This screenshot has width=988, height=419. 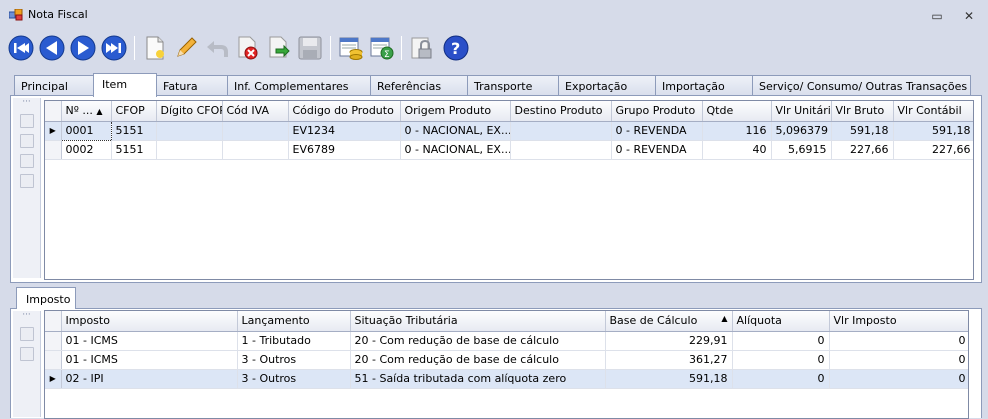 I want to click on cell-numero: 0001, so click(x=86, y=130).